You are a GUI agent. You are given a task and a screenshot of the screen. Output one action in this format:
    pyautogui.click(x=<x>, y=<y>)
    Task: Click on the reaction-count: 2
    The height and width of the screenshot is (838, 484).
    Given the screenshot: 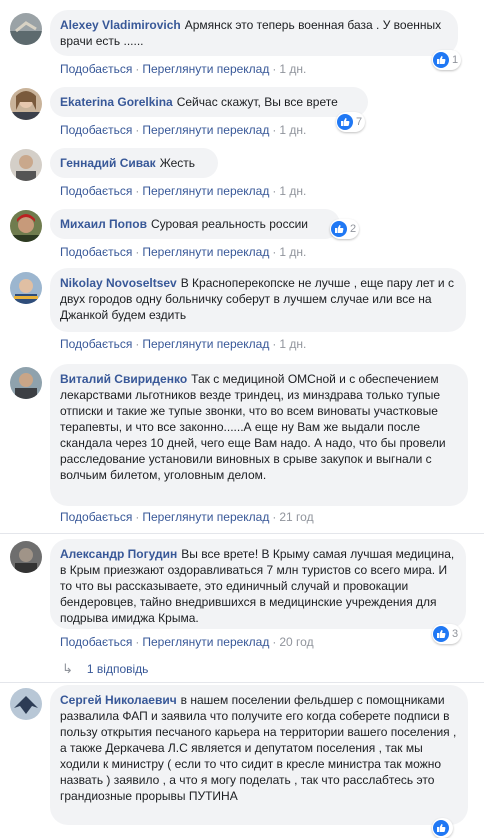 What is the action you would take?
    pyautogui.click(x=345, y=229)
    